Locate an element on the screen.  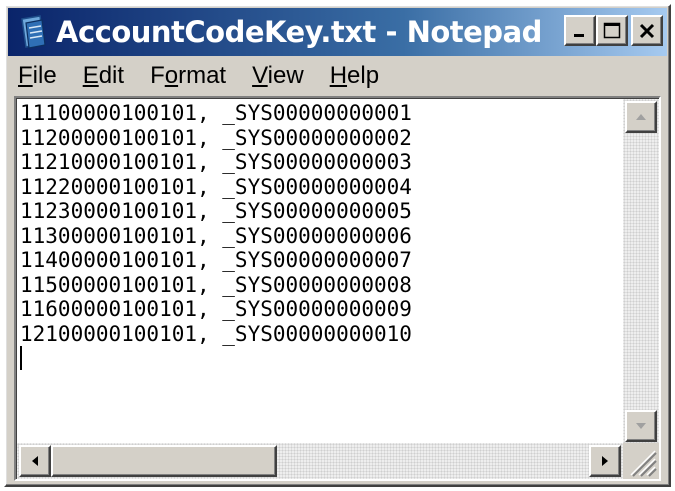
resize-grip is located at coordinates (641, 461).